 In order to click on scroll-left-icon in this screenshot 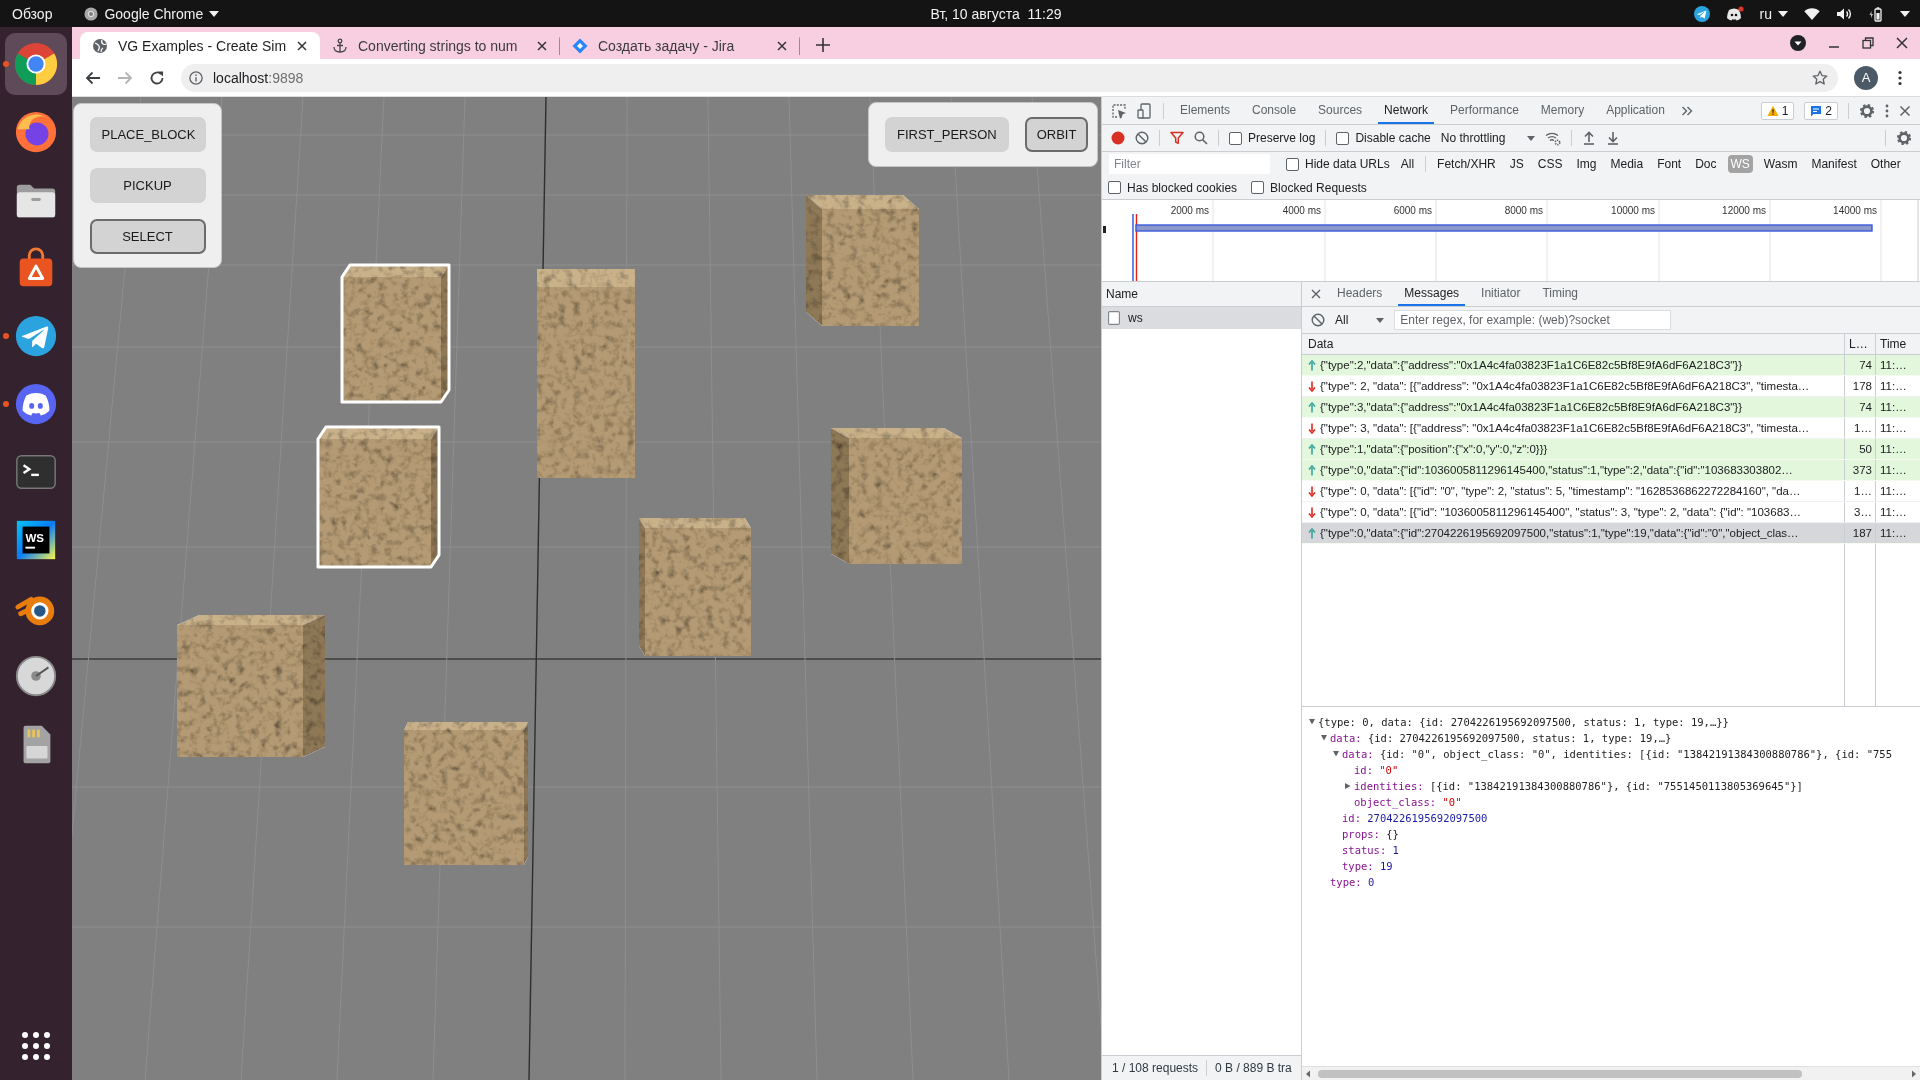, I will do `click(1308, 1073)`.